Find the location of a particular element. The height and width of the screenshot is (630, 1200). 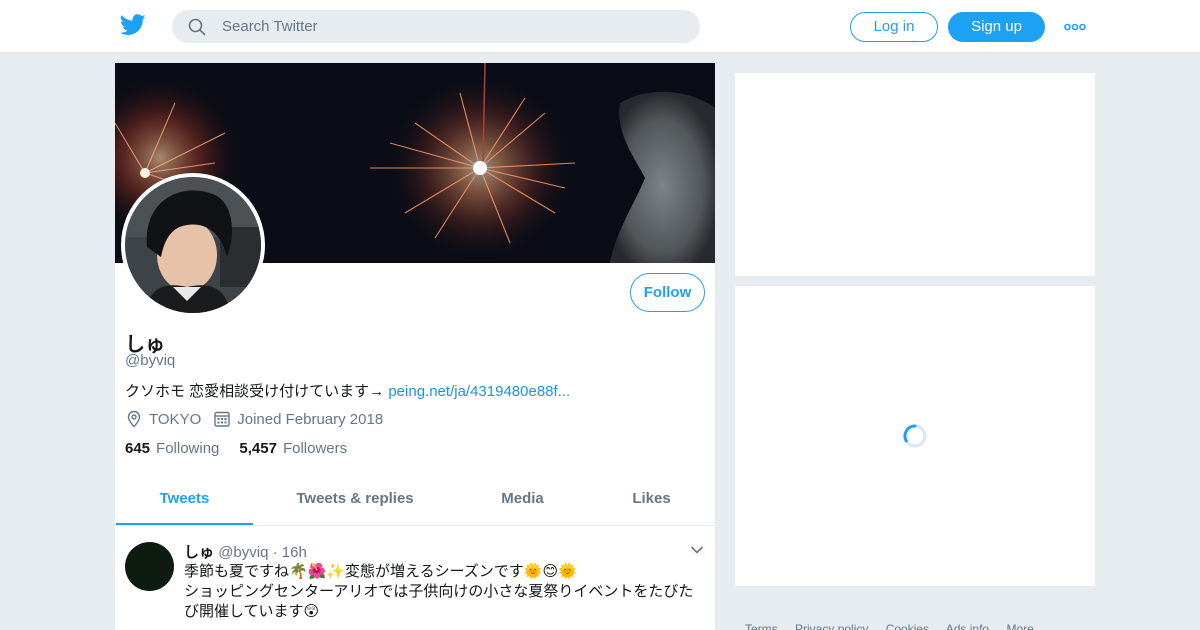

following-count: 645 is located at coordinates (138, 448).